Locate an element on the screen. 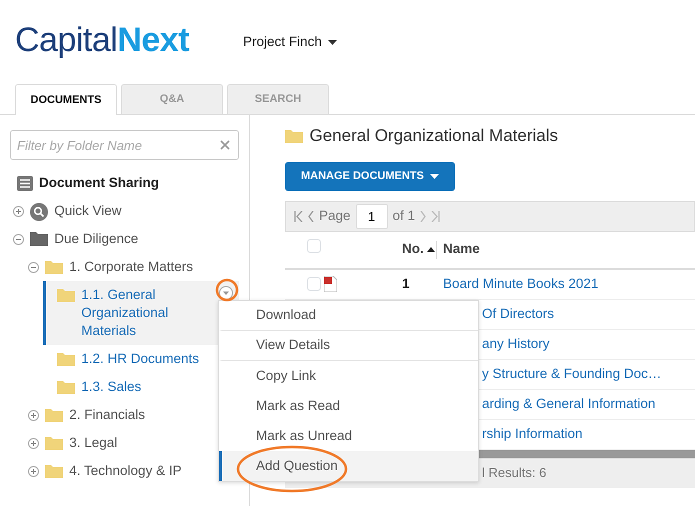 The width and height of the screenshot is (695, 506). logo: CapitalNext is located at coordinates (102, 39).